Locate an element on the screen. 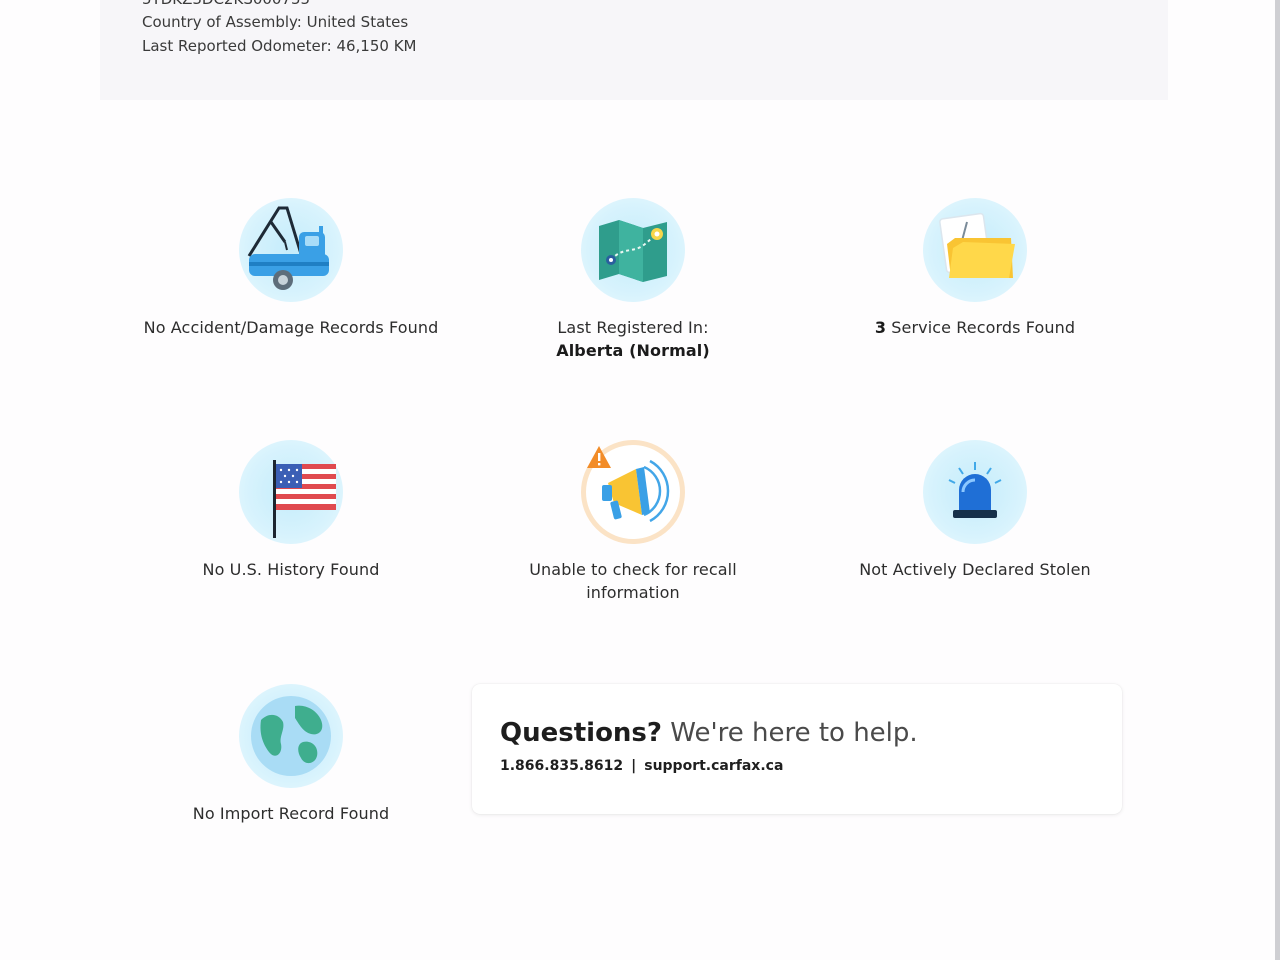 This screenshot has width=1280, height=960. last-reported-odometer: Last Reported Odometer: 46,150 KM is located at coordinates (279, 46).